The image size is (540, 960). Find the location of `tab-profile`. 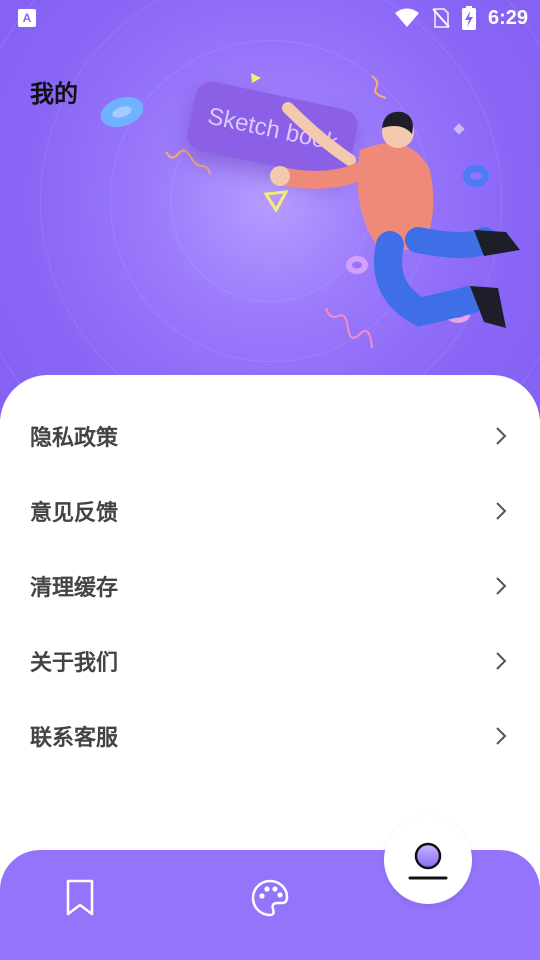

tab-profile is located at coordinates (428, 860).